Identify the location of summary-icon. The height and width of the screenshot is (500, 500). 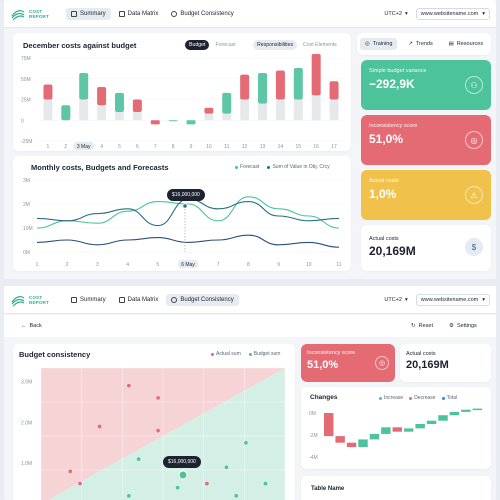
(74, 13).